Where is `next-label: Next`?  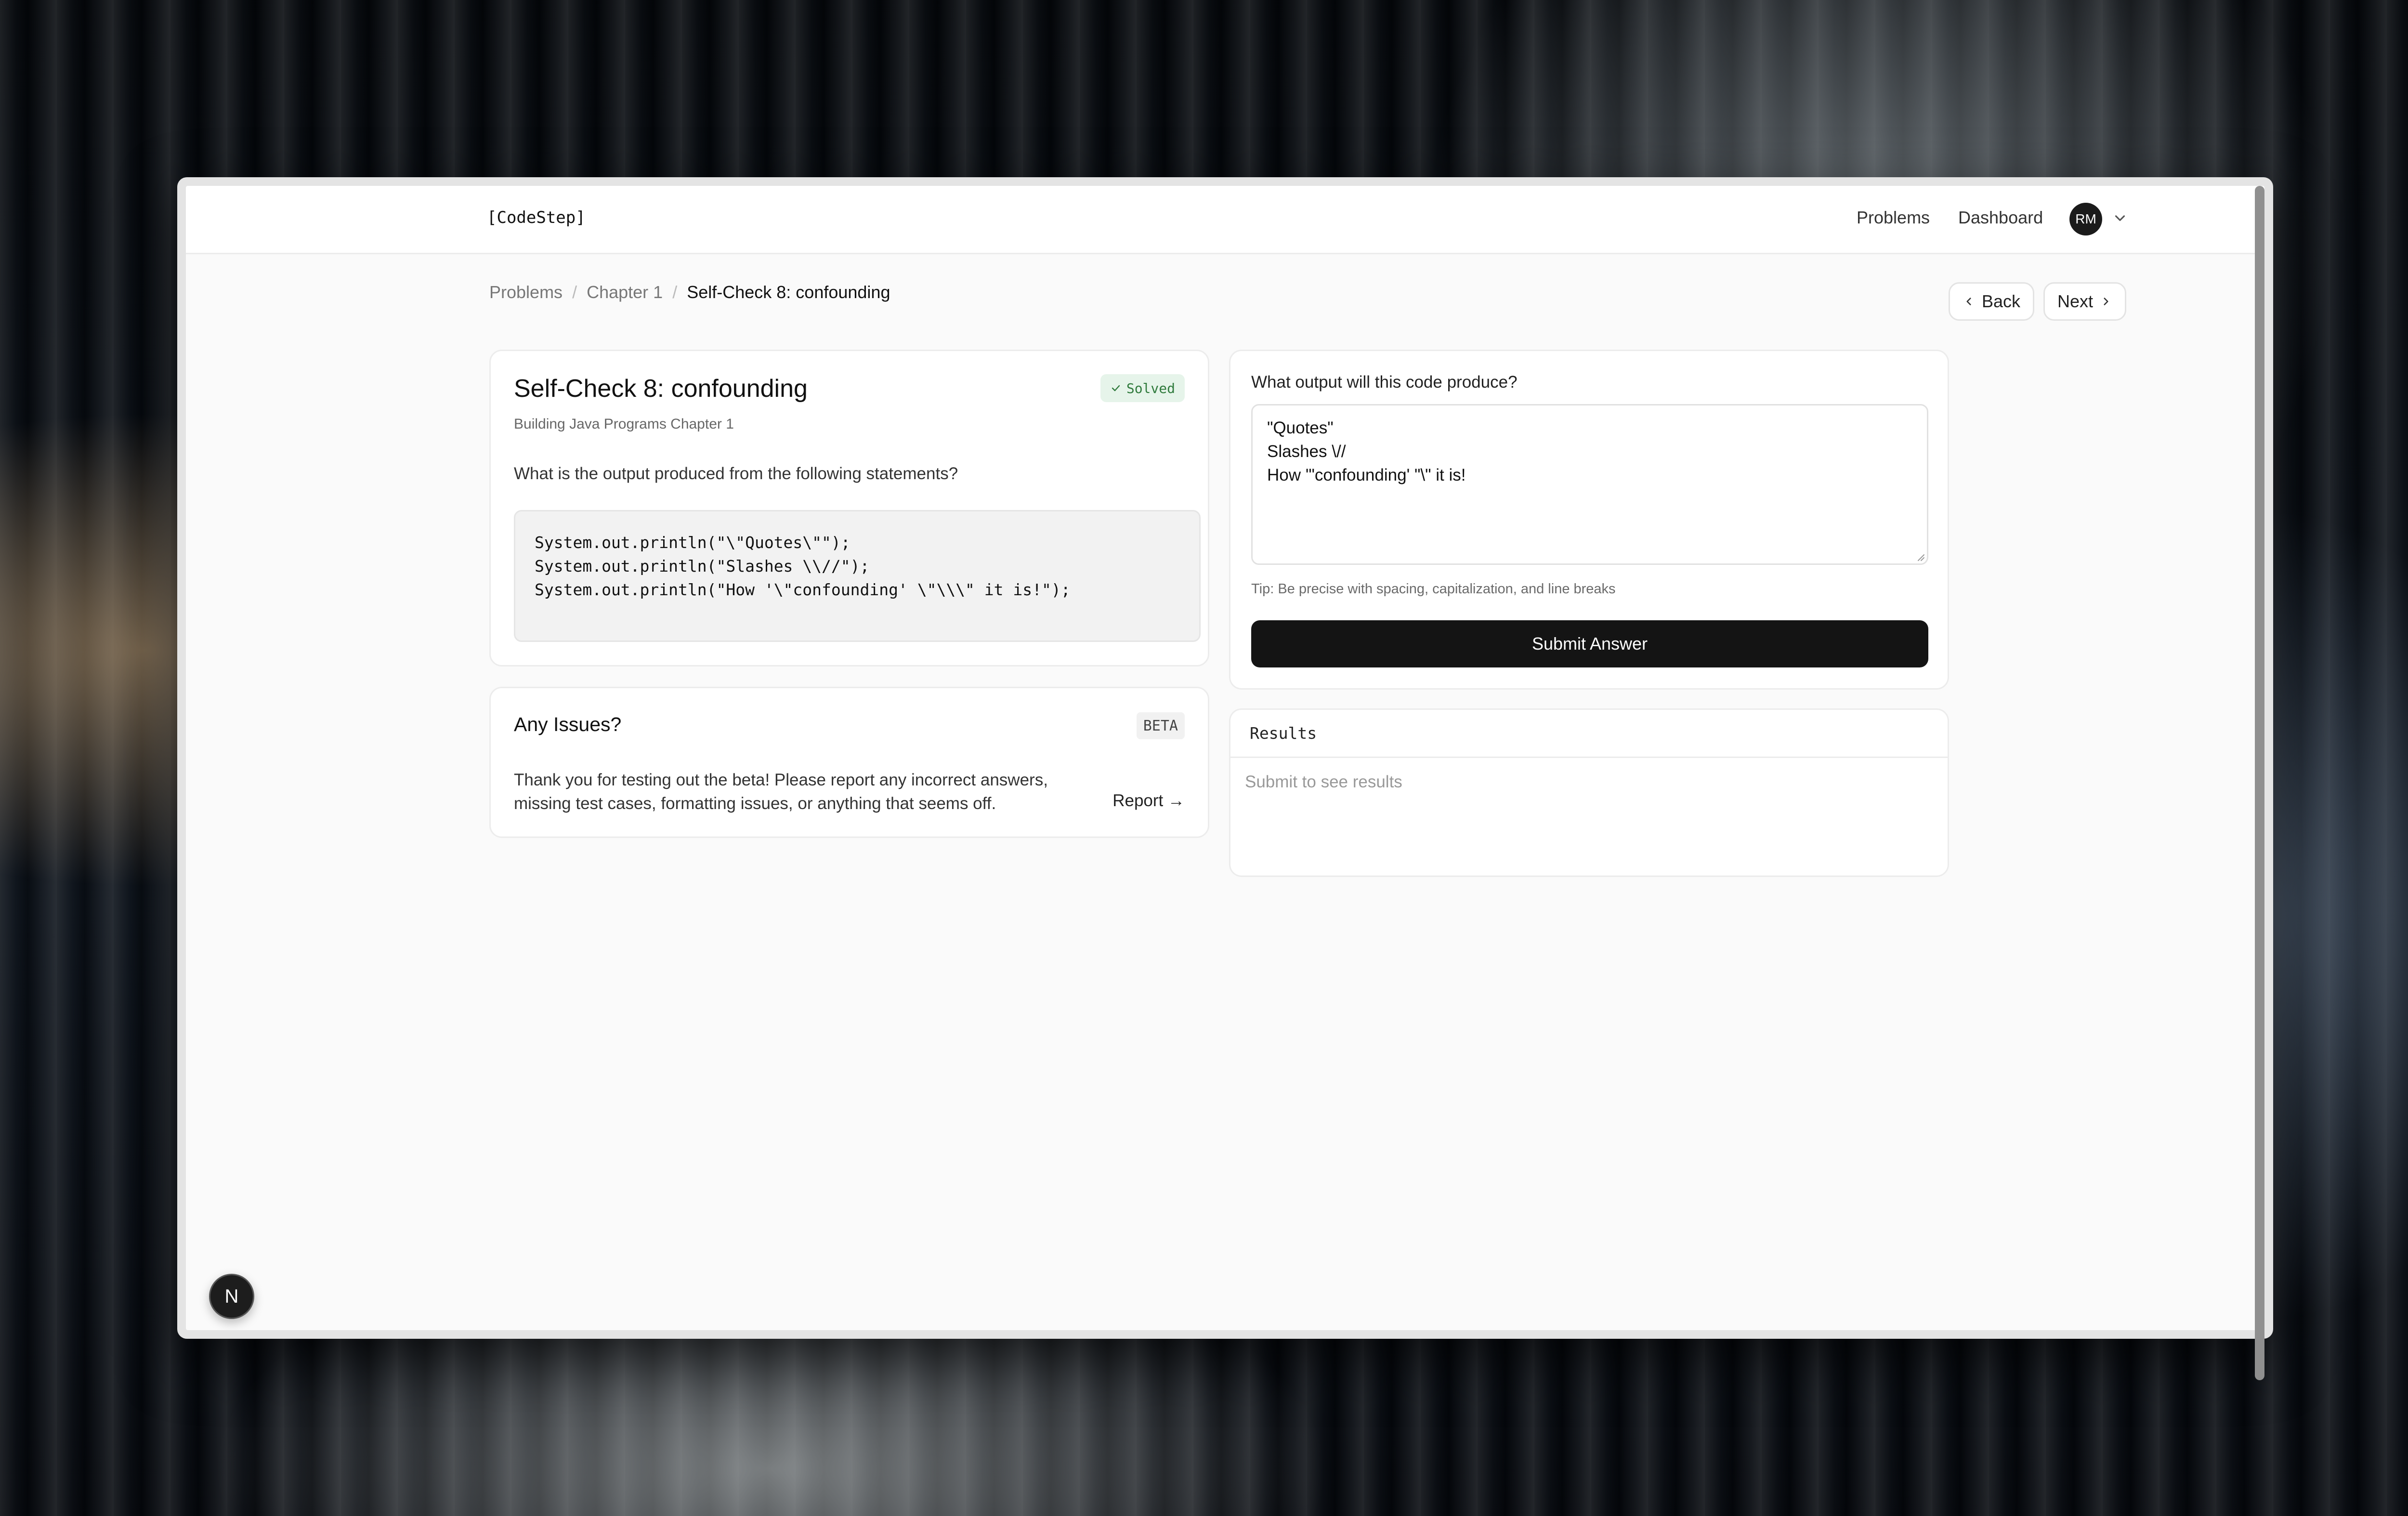
next-label: Next is located at coordinates (2075, 301).